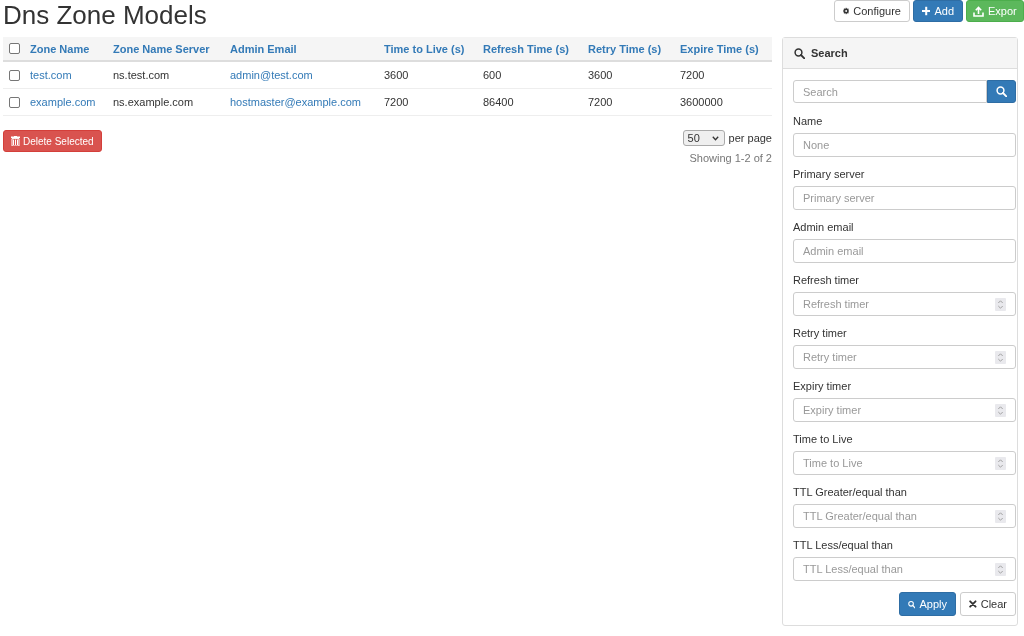 This screenshot has width=1024, height=636. Describe the element at coordinates (843, 545) in the screenshot. I see `field-label: TTL Less/equal than` at that location.